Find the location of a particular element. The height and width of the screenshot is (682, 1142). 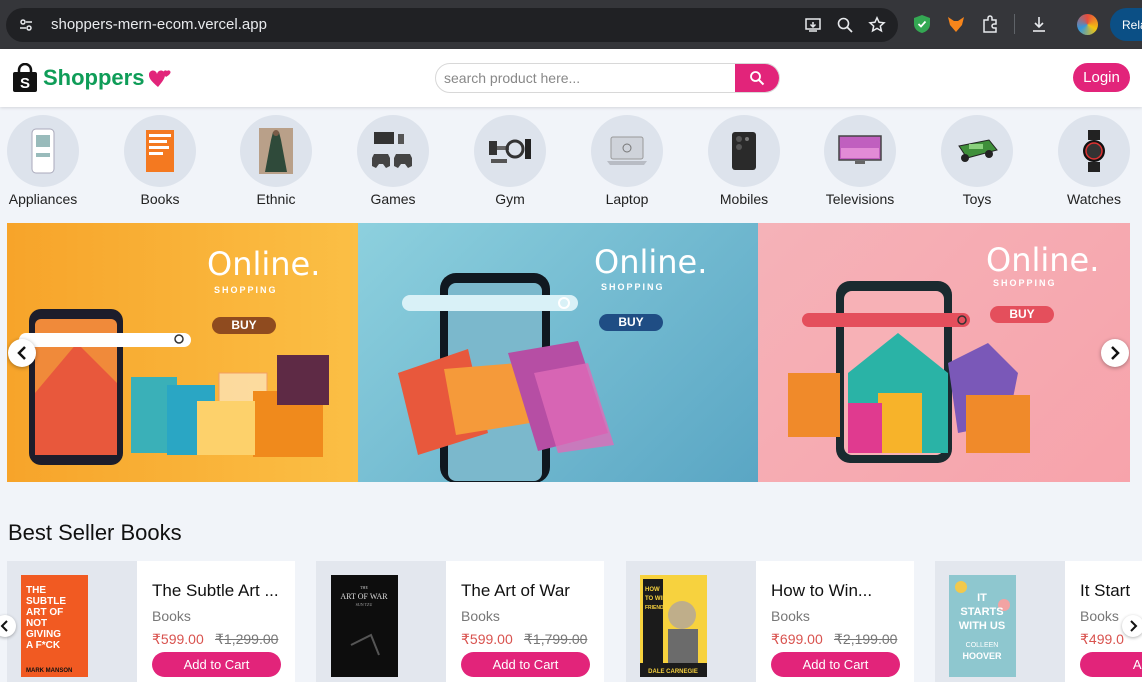

svg-text: TO WIN is located at coordinates (656, 599).